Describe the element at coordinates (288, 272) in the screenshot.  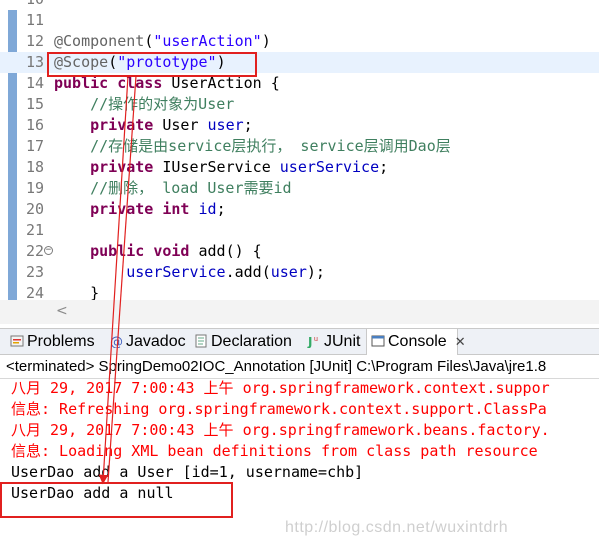
I see `code-token: user` at that location.